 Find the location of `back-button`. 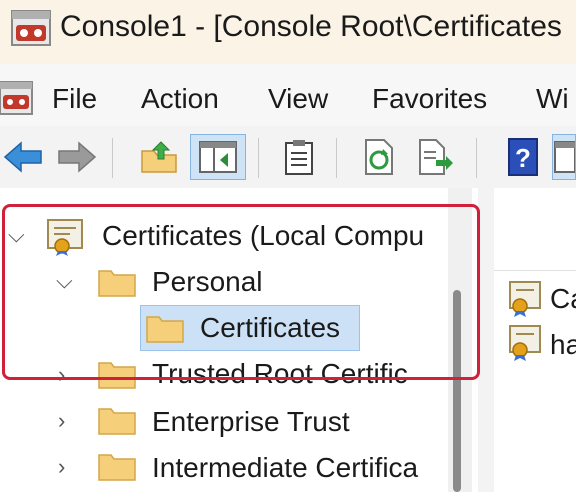

back-button is located at coordinates (23, 157).